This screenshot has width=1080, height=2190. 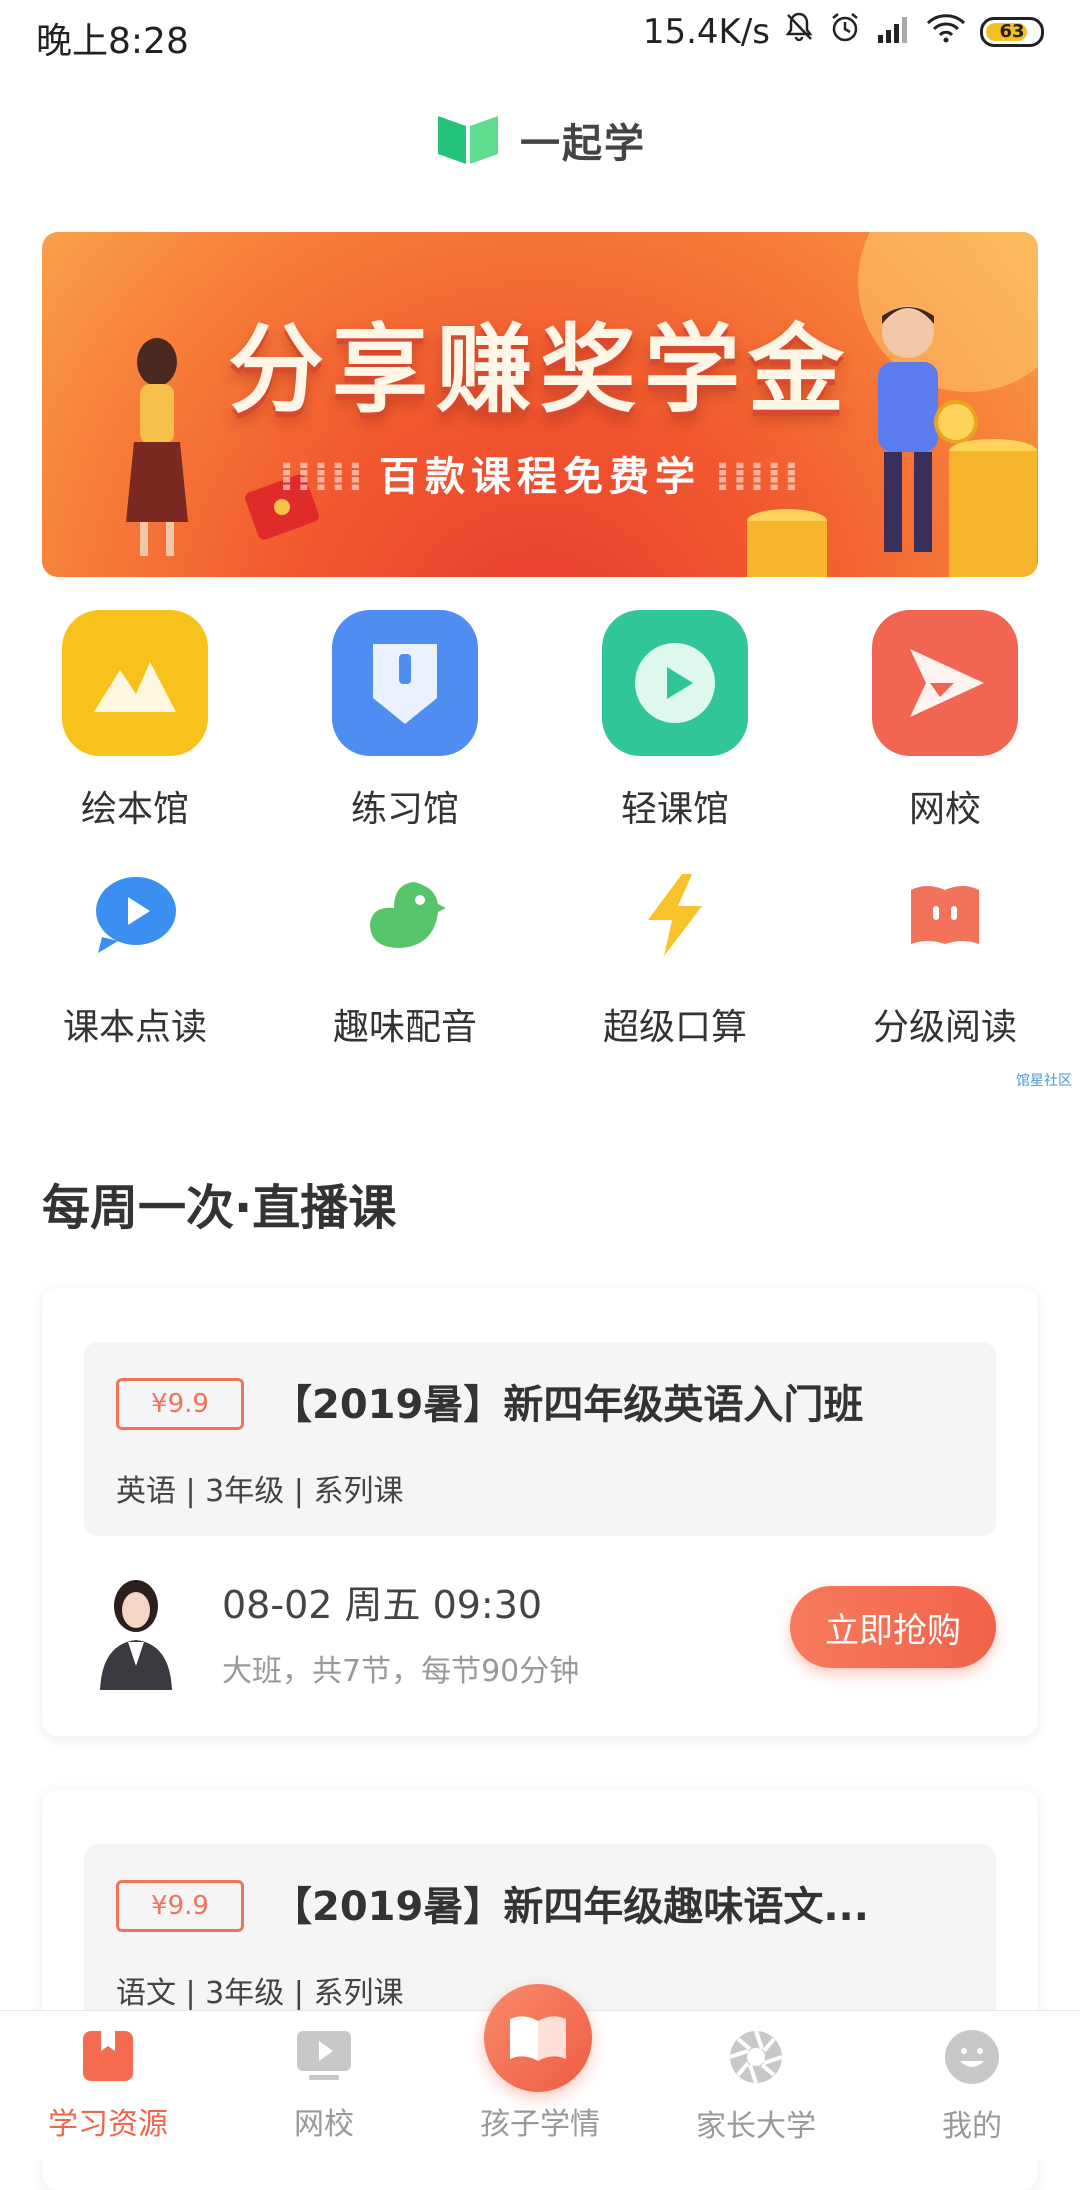 I want to click on primary-features: 绘本馆 练习馆 轻课馆 网校, so click(x=540, y=721).